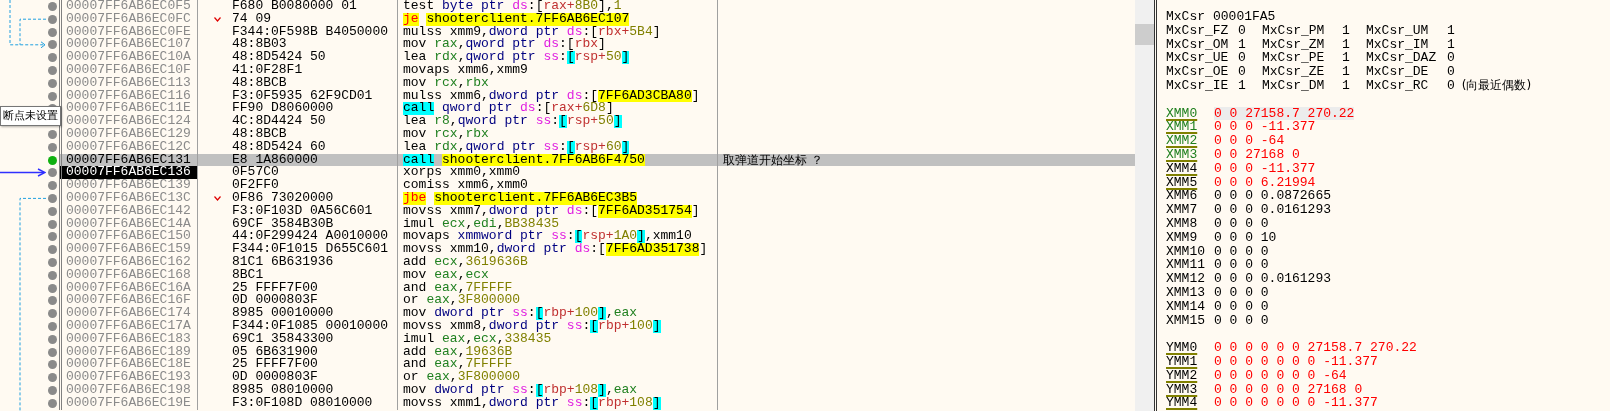 This screenshot has width=1610, height=411. Describe the element at coordinates (1190, 292) in the screenshot. I see `register-name: XMM13` at that location.